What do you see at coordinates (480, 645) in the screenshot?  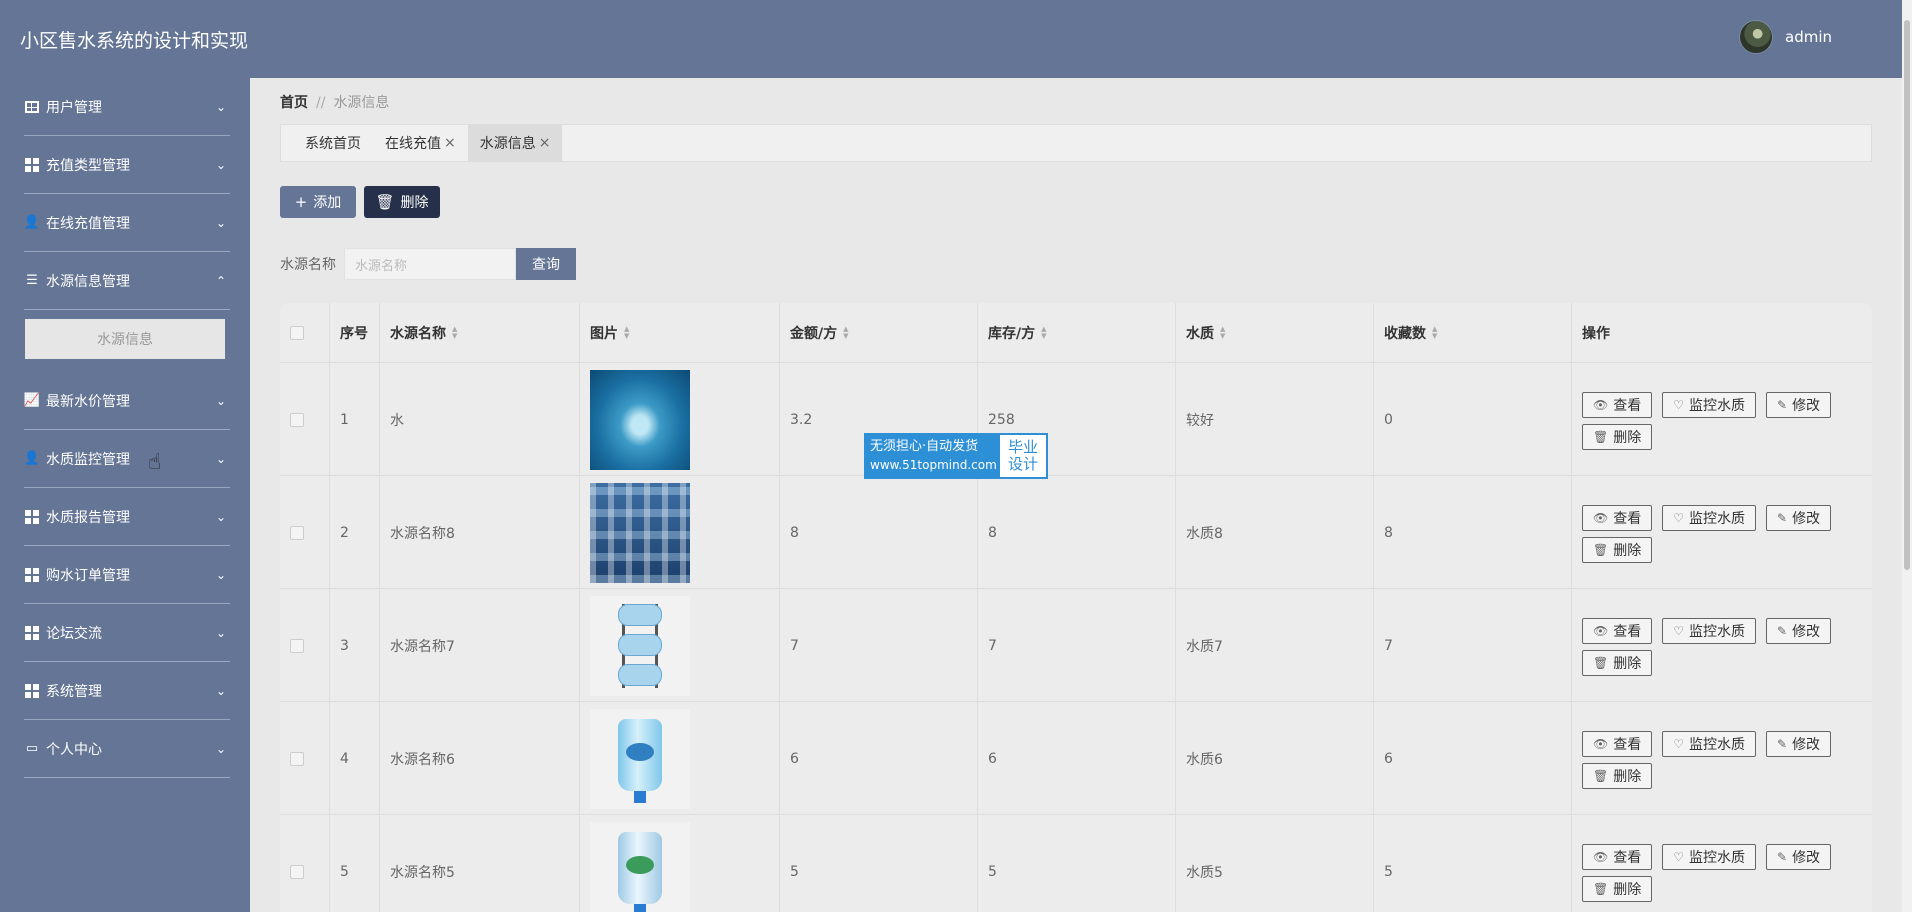 I see `cell-name: 水源名称7` at bounding box center [480, 645].